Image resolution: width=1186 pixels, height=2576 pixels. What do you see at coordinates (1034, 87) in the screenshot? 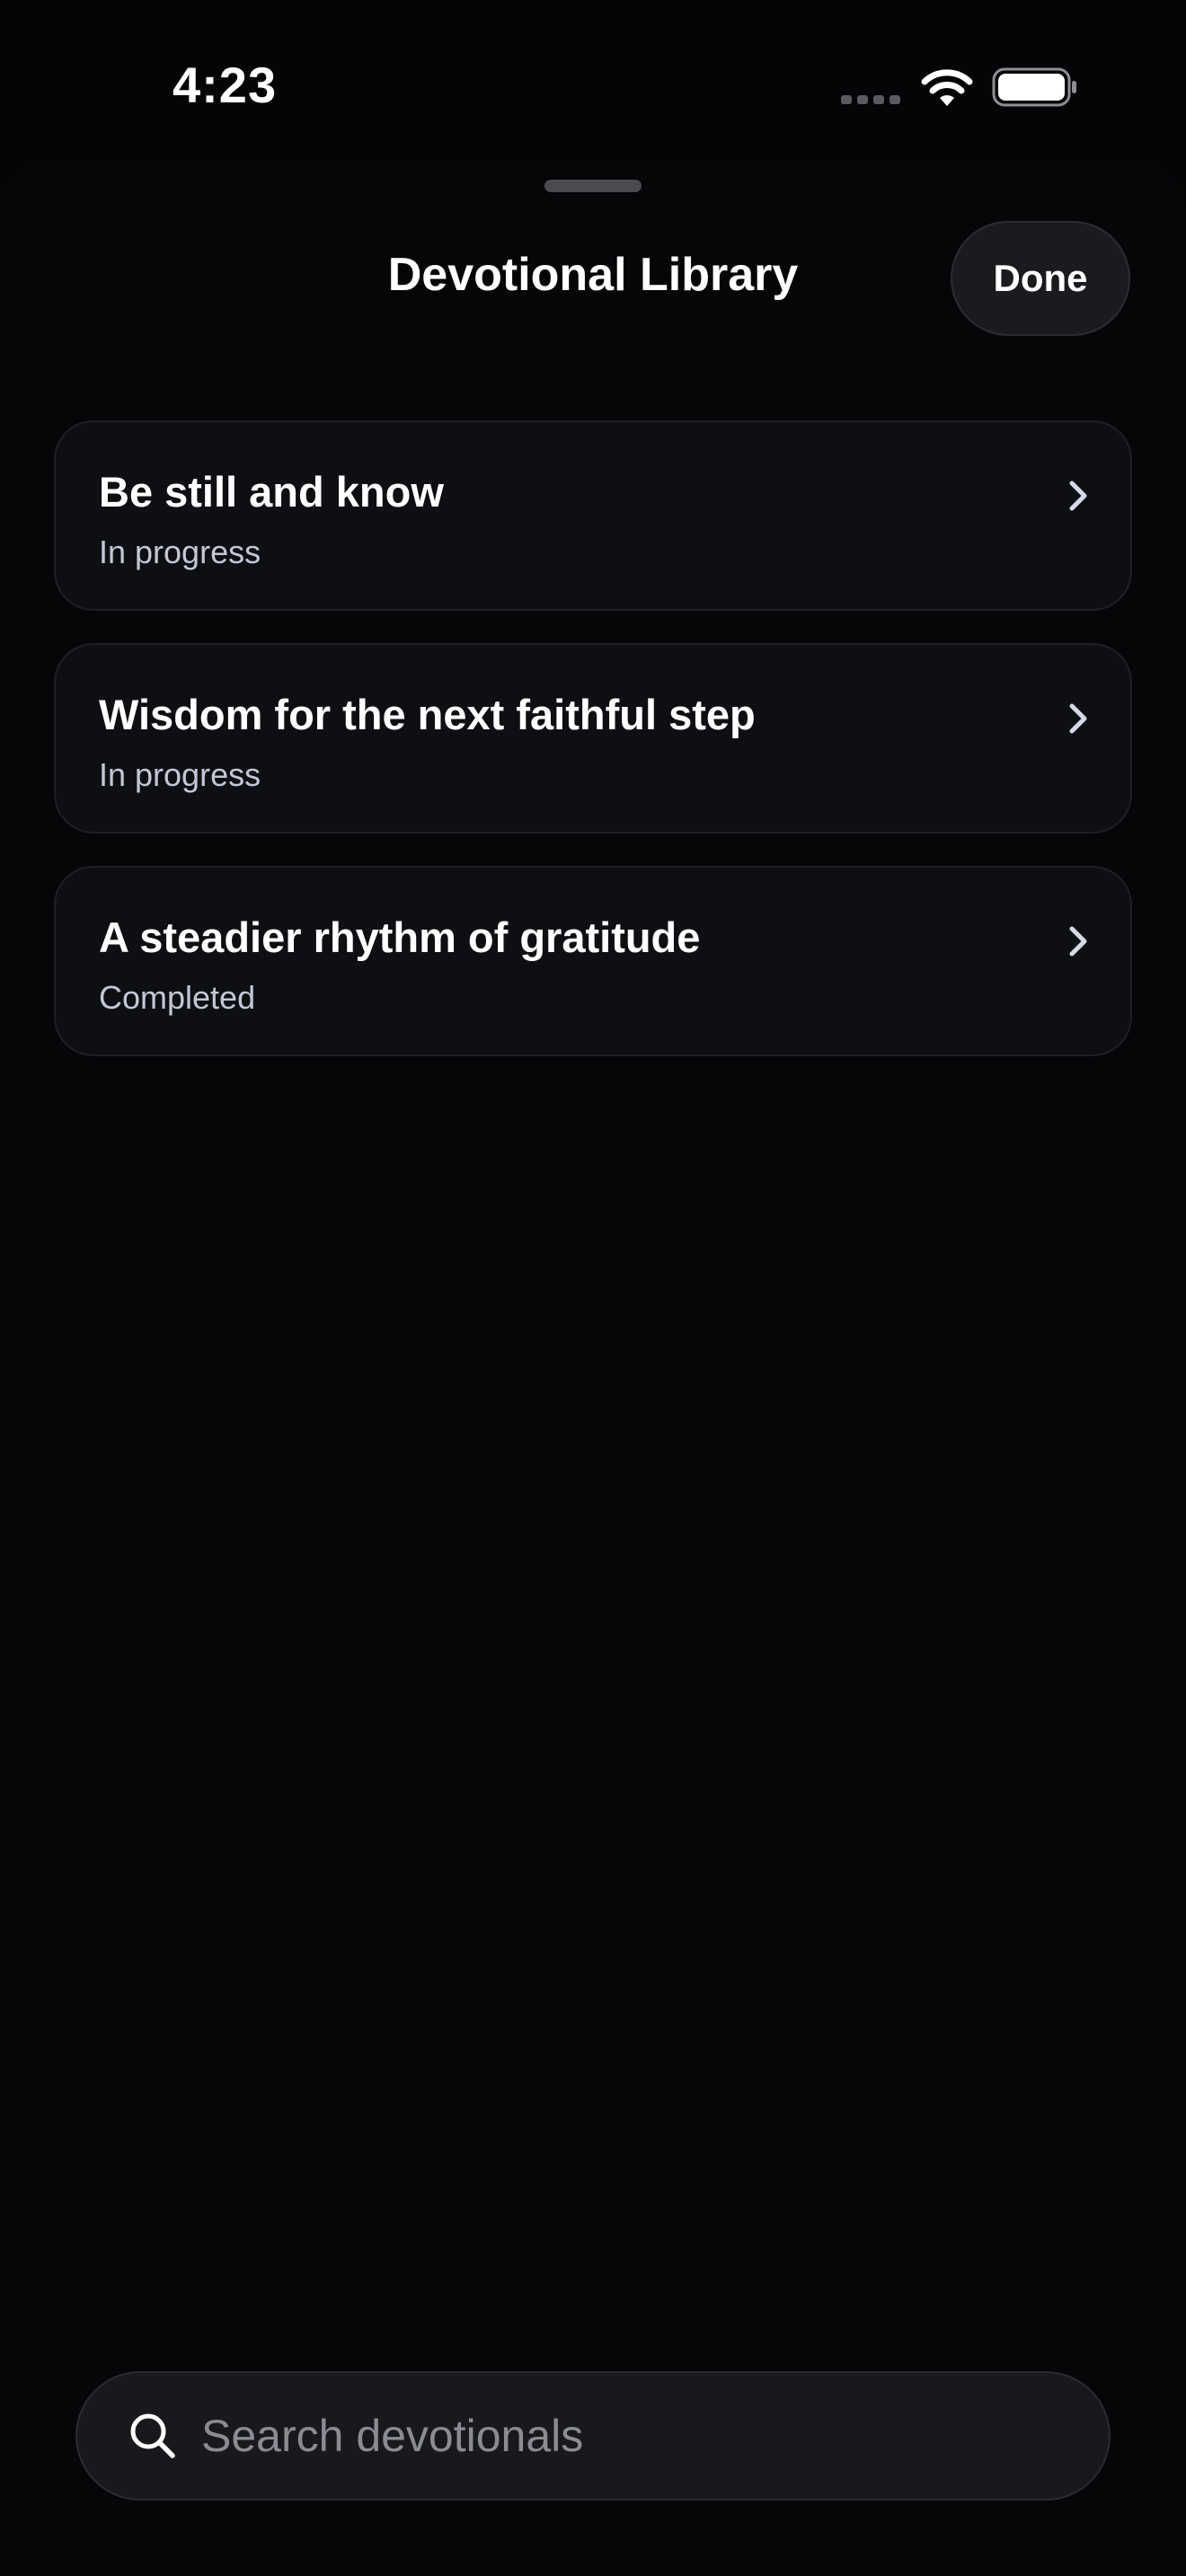
I see `battery-icon` at bounding box center [1034, 87].